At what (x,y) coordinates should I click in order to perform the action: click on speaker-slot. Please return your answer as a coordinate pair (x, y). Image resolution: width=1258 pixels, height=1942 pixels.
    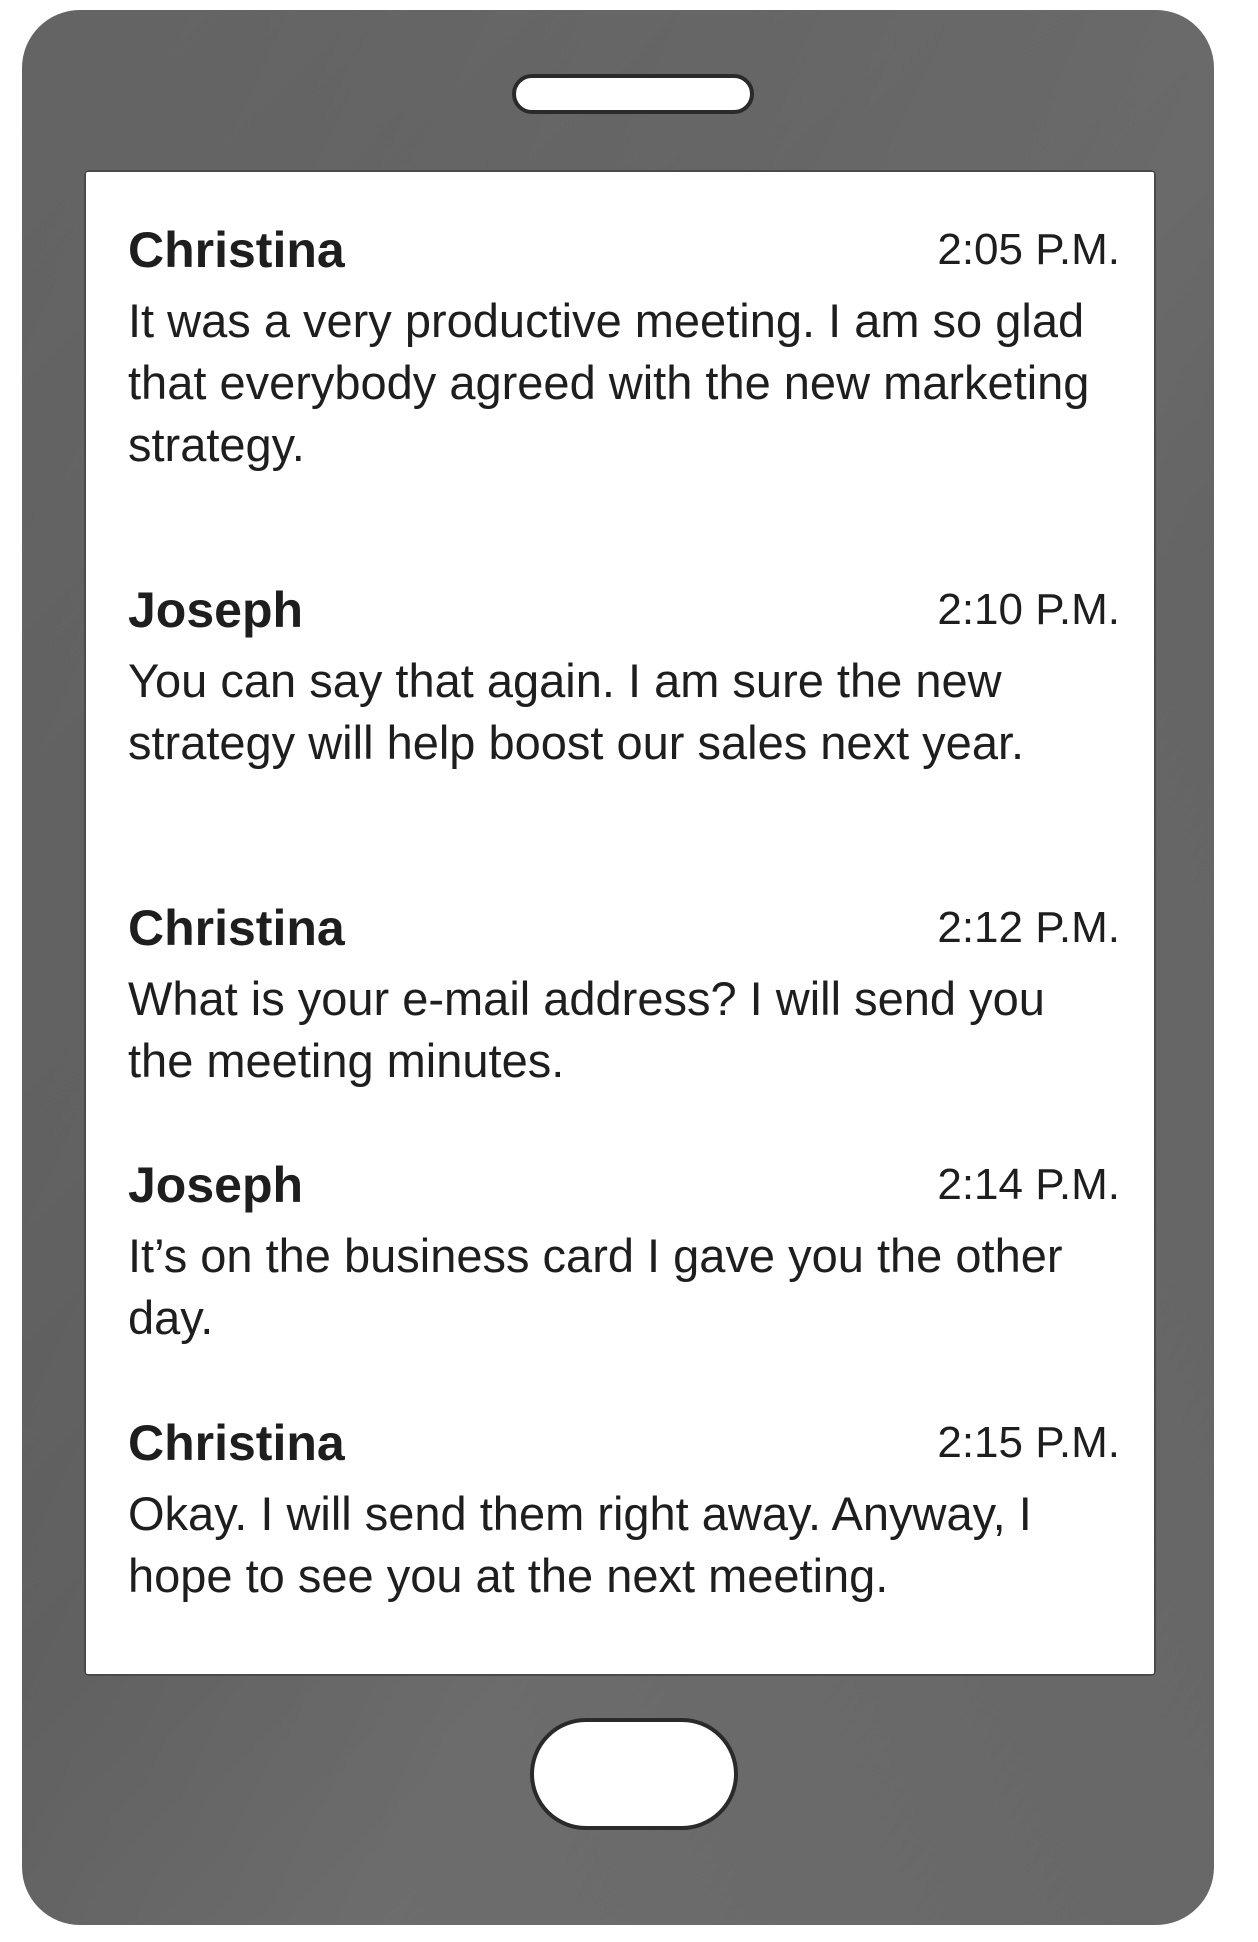
    Looking at the image, I should click on (633, 94).